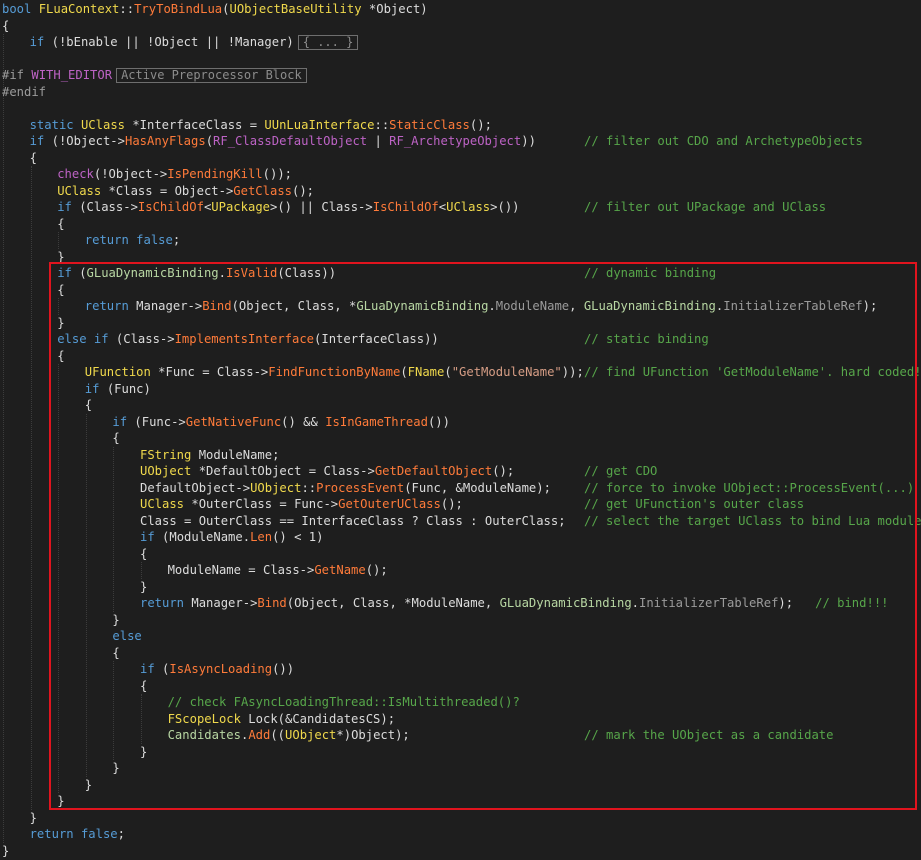 The image size is (921, 860). Describe the element at coordinates (162, 504) in the screenshot. I see `code-token: UClass` at that location.